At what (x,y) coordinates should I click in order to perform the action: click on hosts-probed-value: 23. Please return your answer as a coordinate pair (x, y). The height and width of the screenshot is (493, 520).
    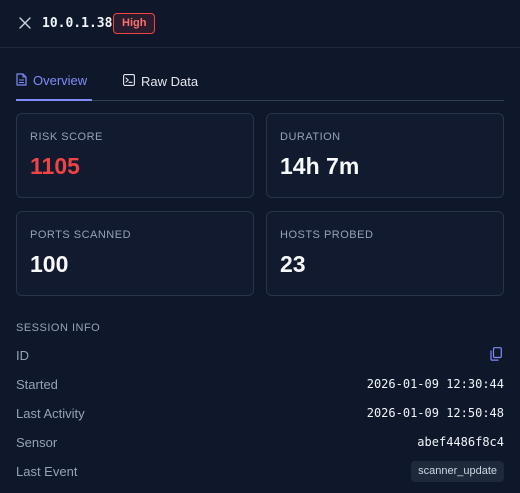
    Looking at the image, I should click on (293, 264).